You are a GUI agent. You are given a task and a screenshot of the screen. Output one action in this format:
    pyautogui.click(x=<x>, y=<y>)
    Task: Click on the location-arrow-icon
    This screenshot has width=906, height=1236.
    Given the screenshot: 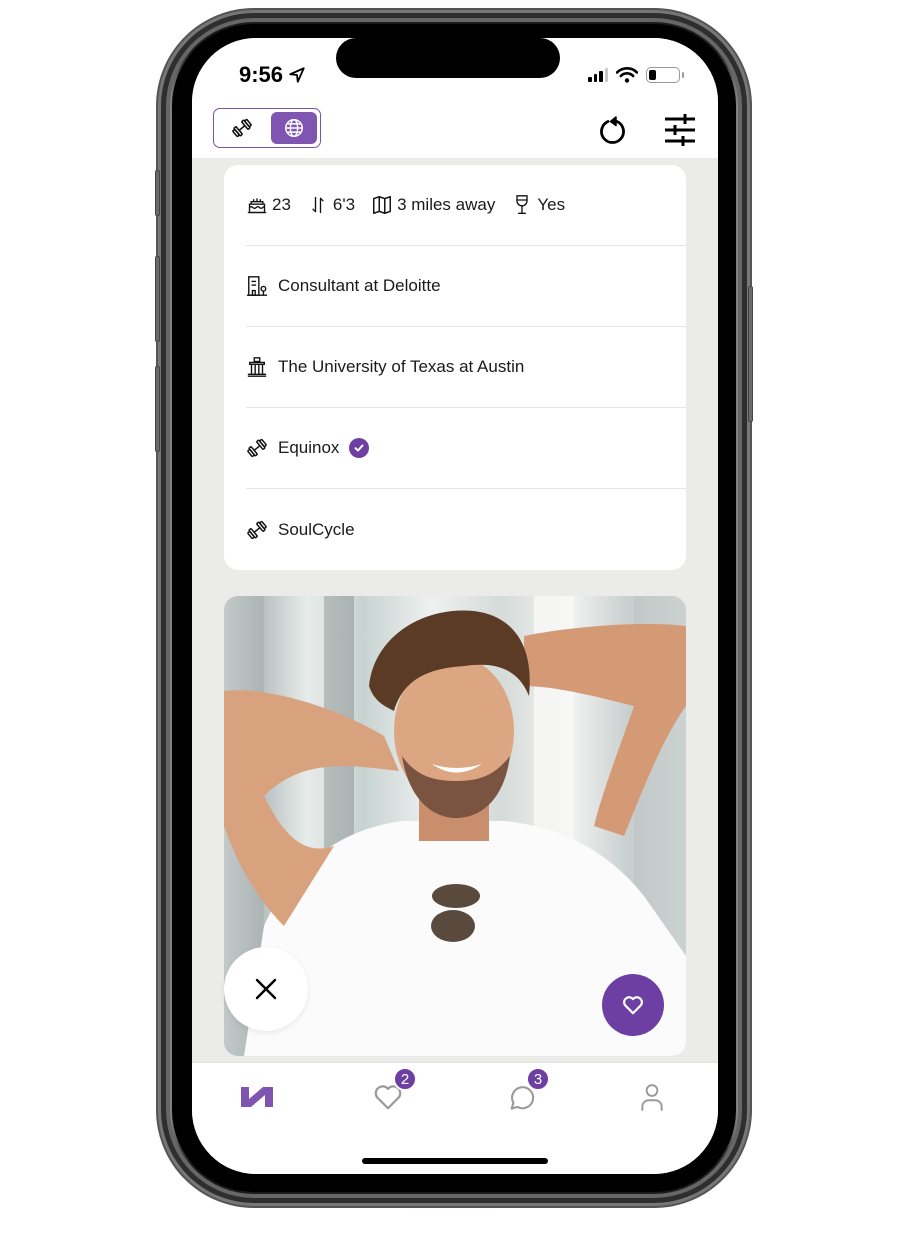 What is the action you would take?
    pyautogui.click(x=297, y=75)
    